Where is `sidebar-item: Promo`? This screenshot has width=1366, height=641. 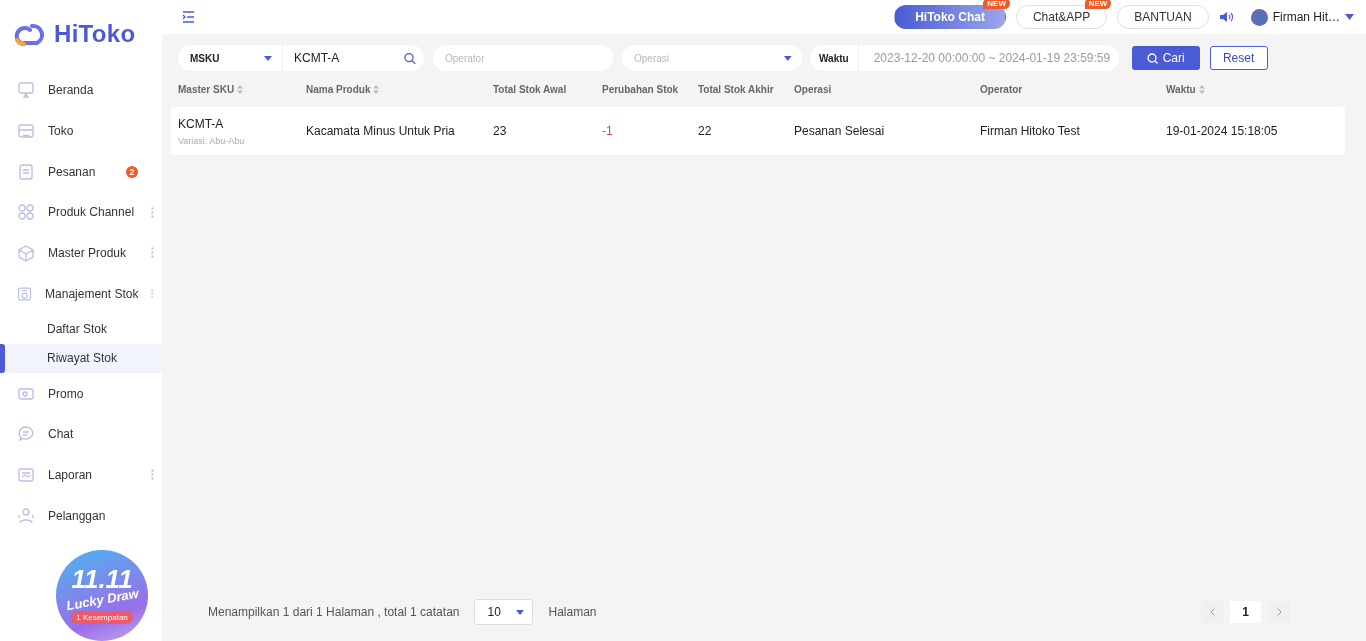 sidebar-item: Promo is located at coordinates (81, 393).